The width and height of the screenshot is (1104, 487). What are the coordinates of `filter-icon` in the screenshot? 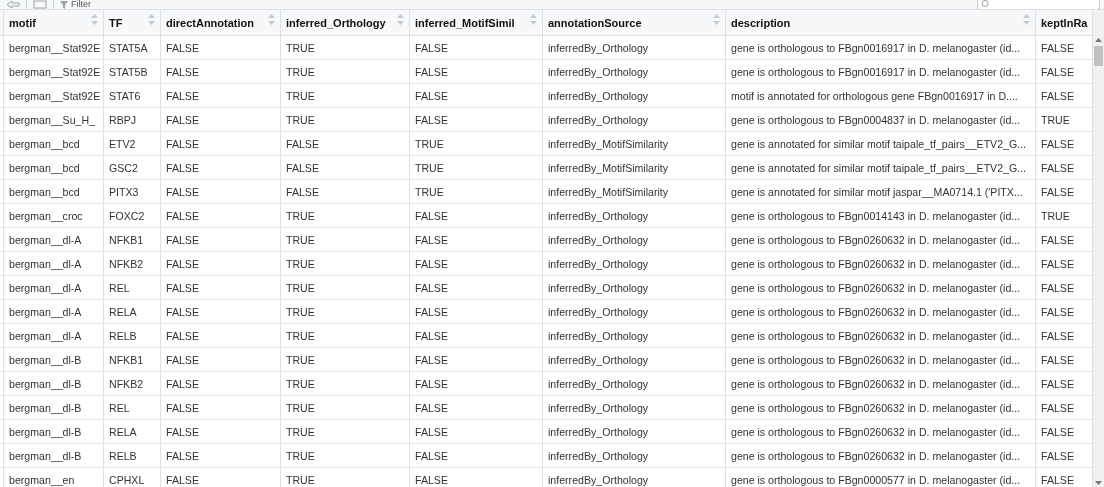 It's located at (64, 4).